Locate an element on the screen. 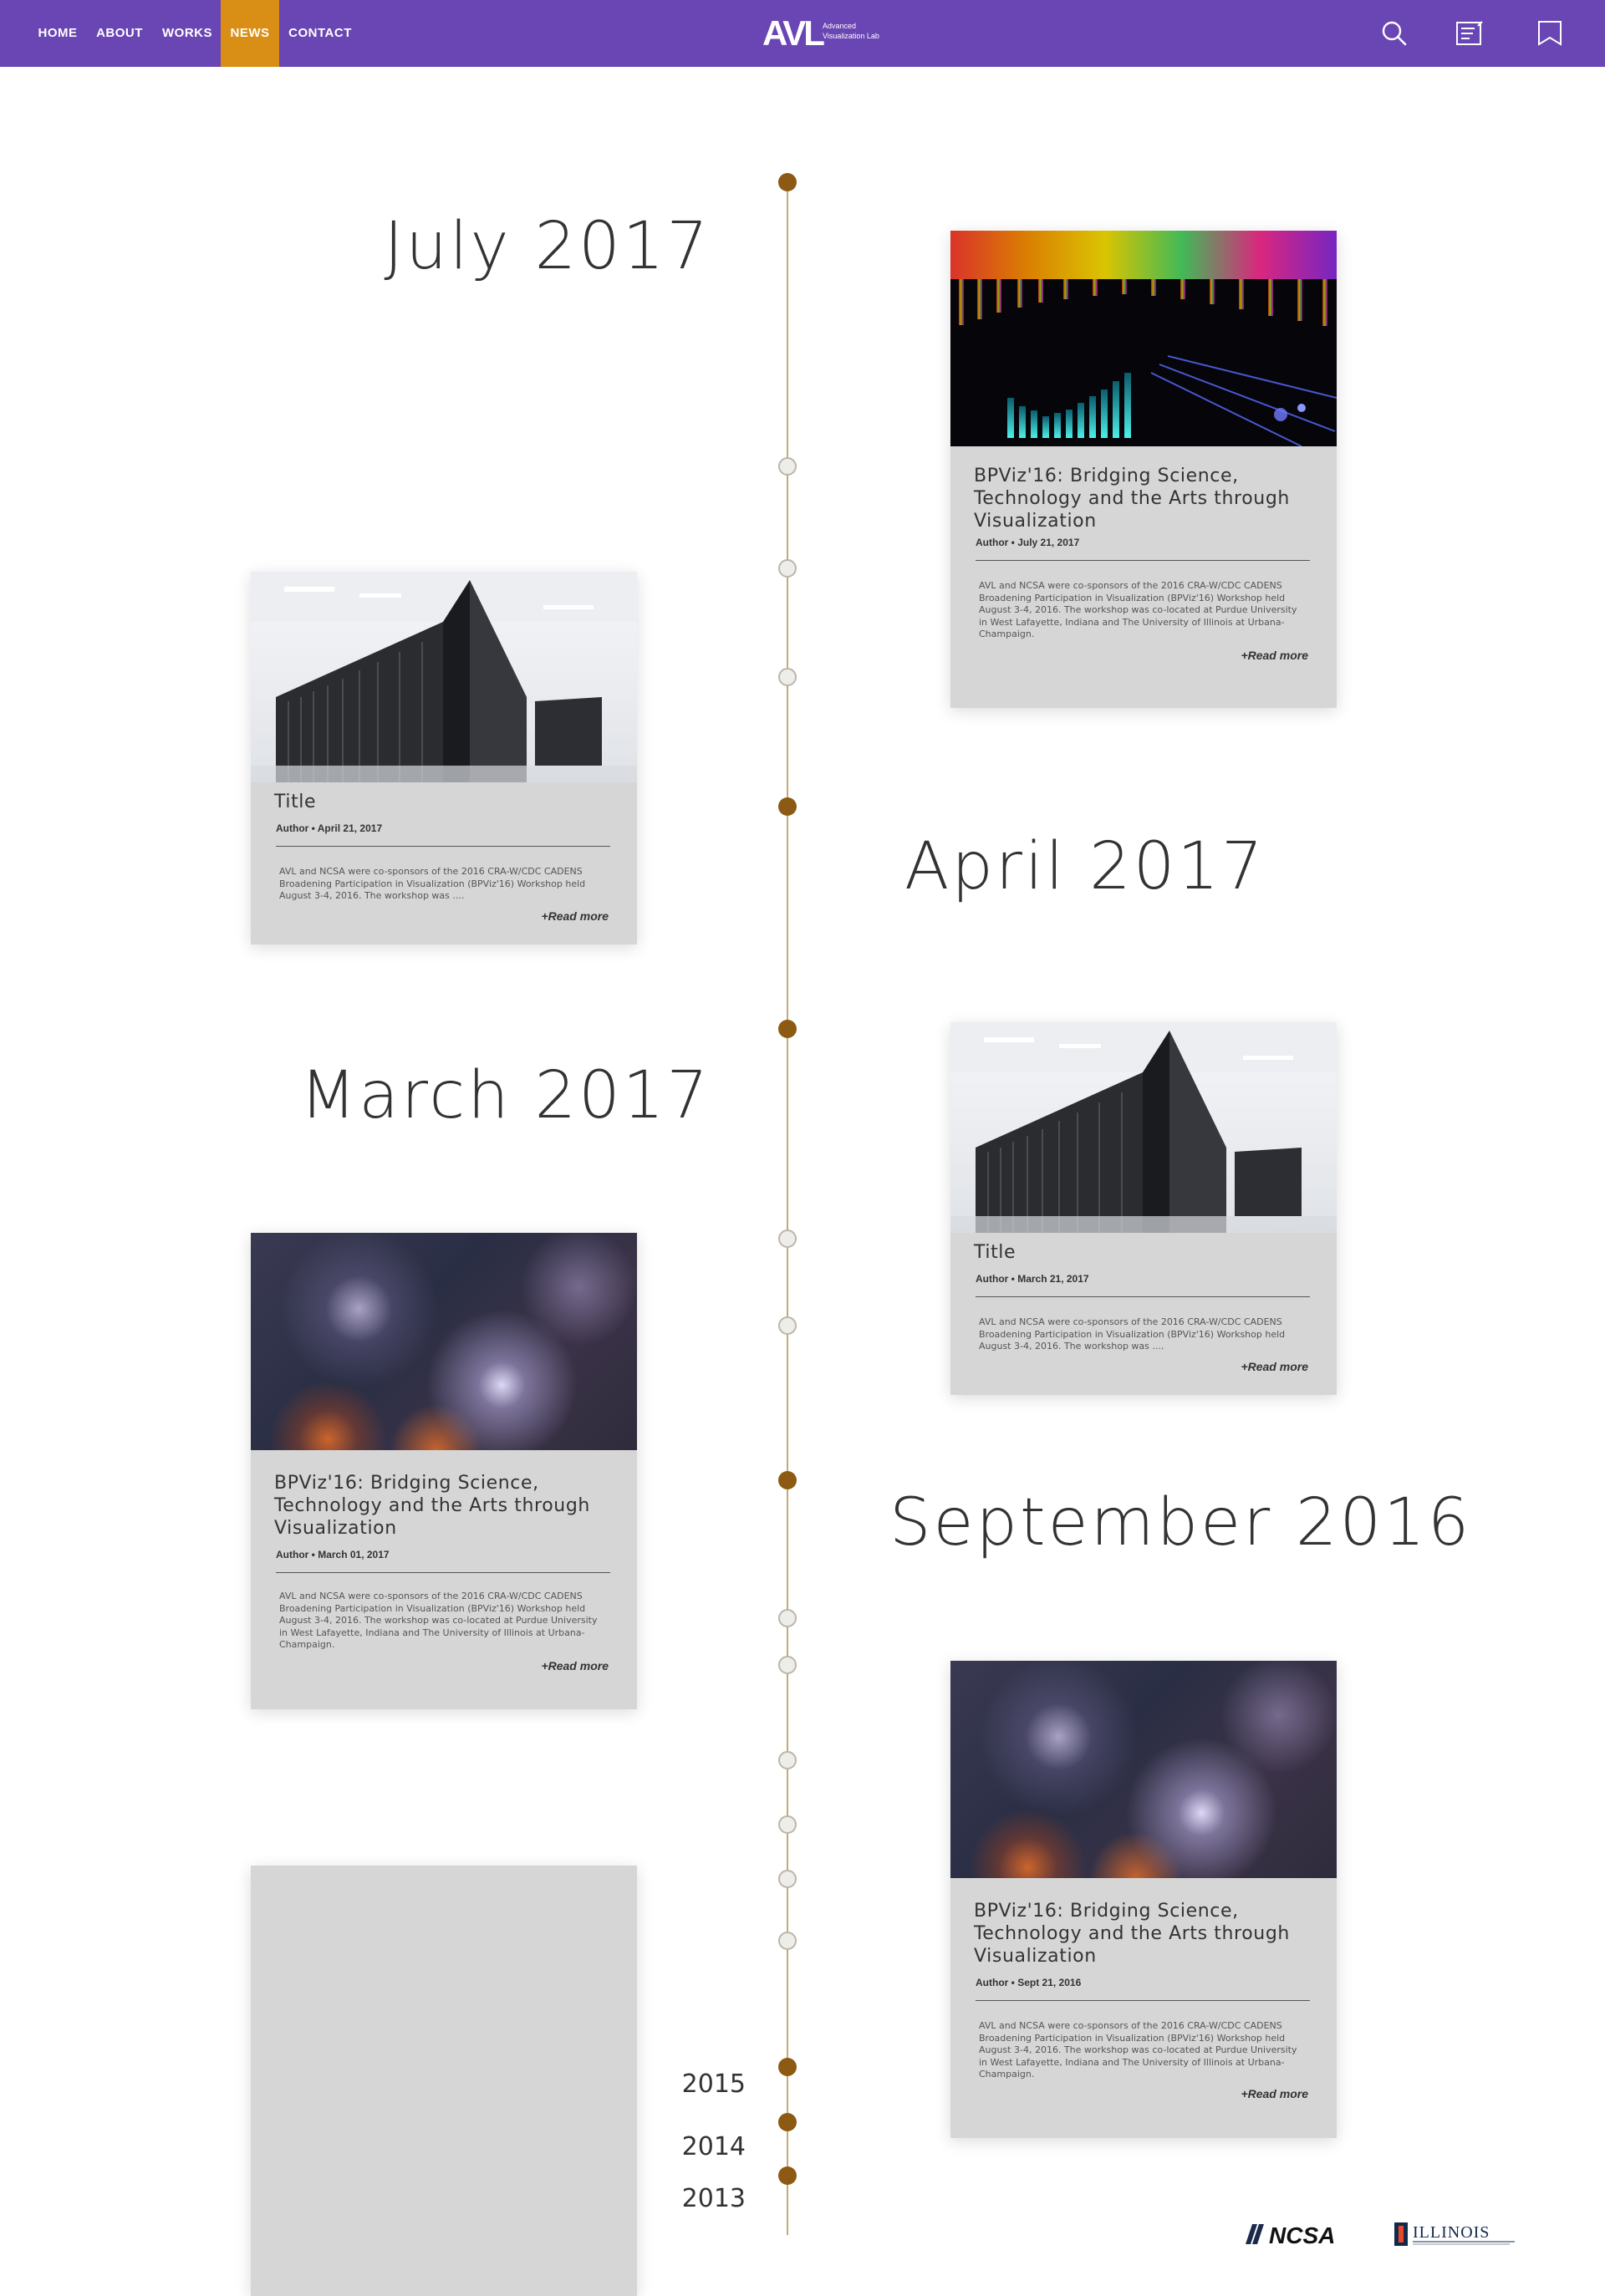  card-meta: Author • March 21, 2017 is located at coordinates (1032, 1279).